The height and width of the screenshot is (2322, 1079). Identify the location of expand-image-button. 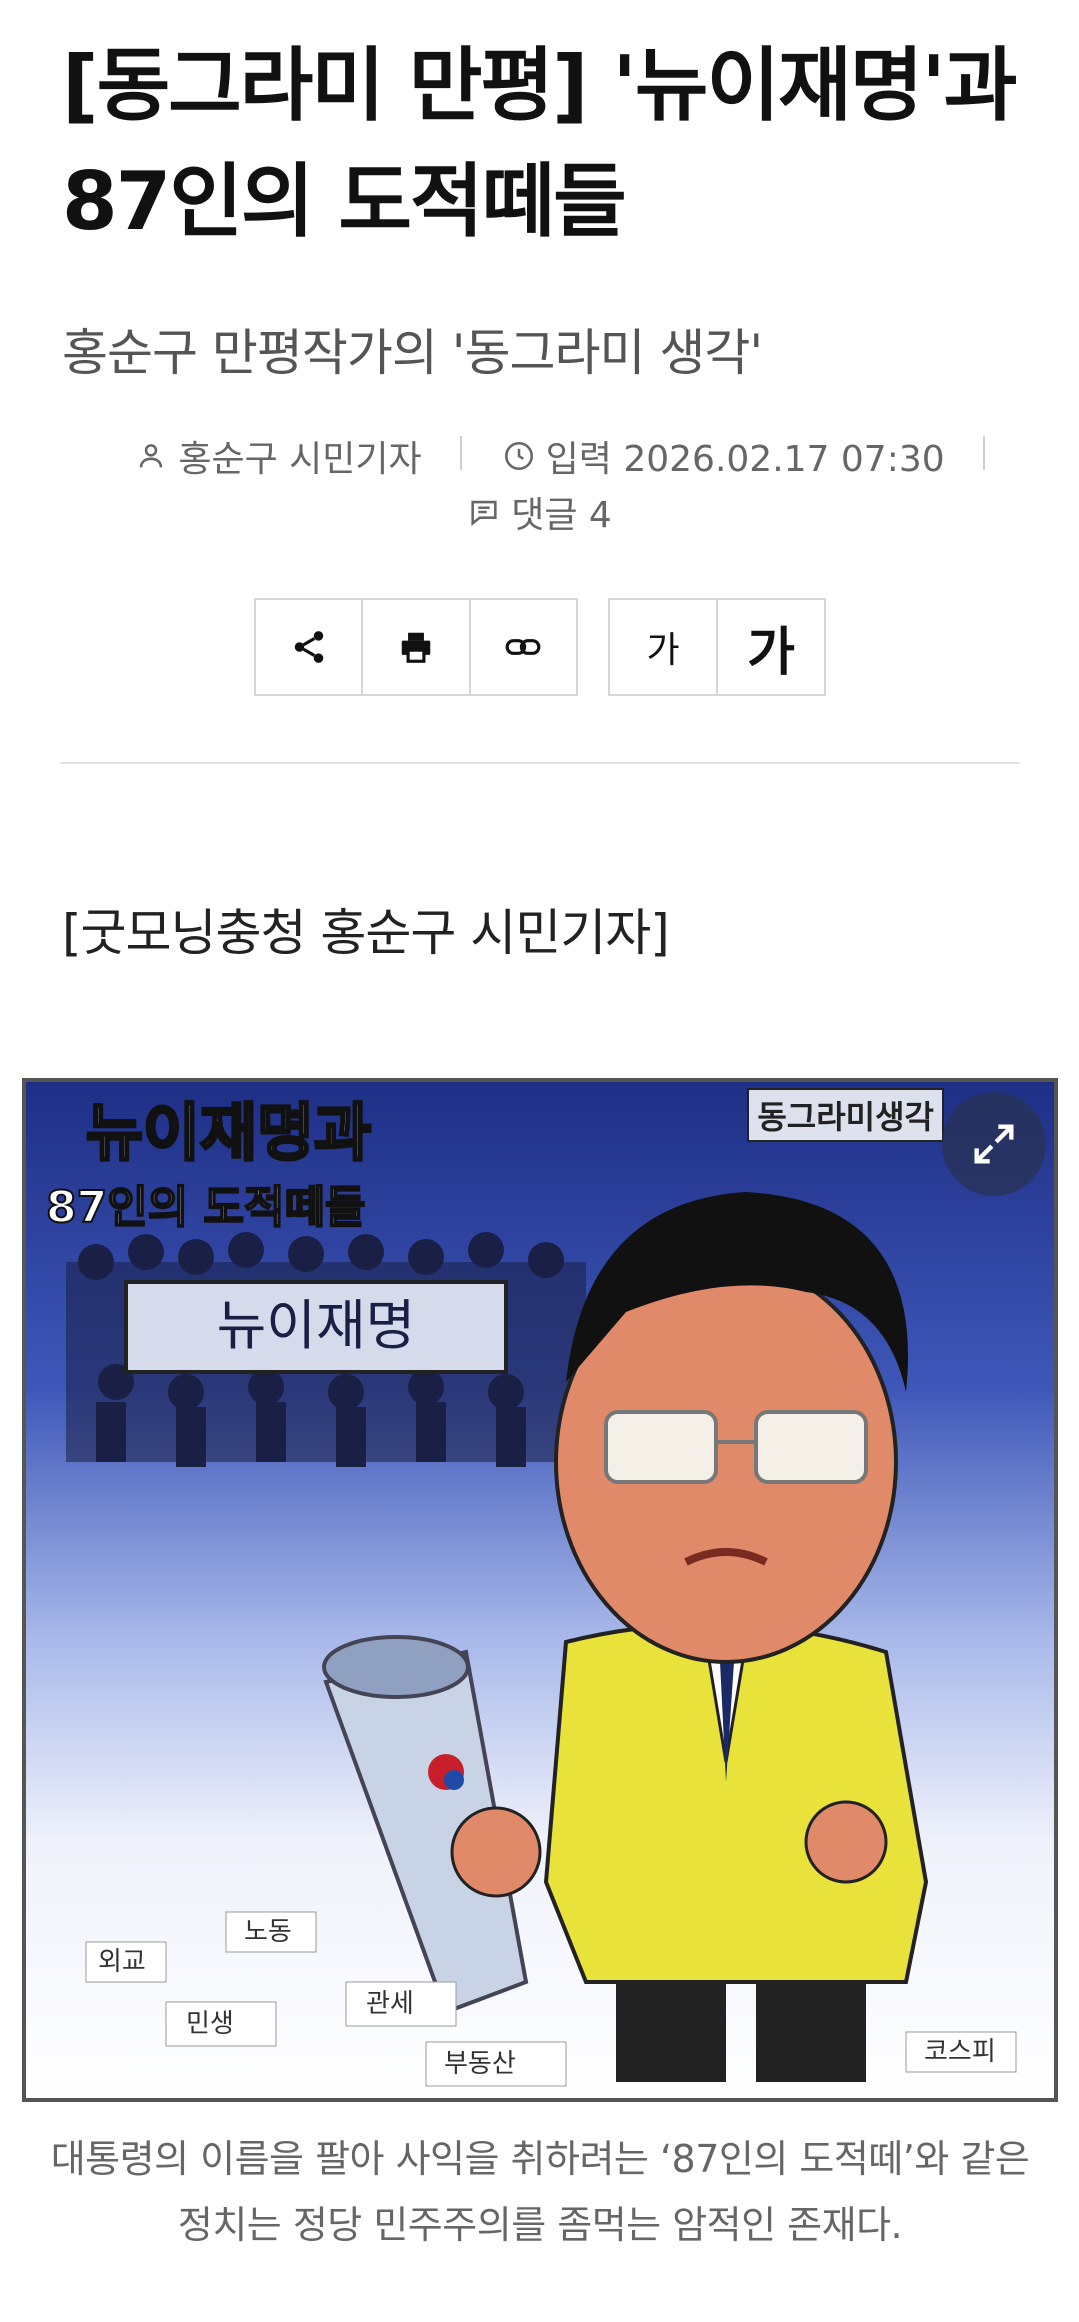
(994, 1144).